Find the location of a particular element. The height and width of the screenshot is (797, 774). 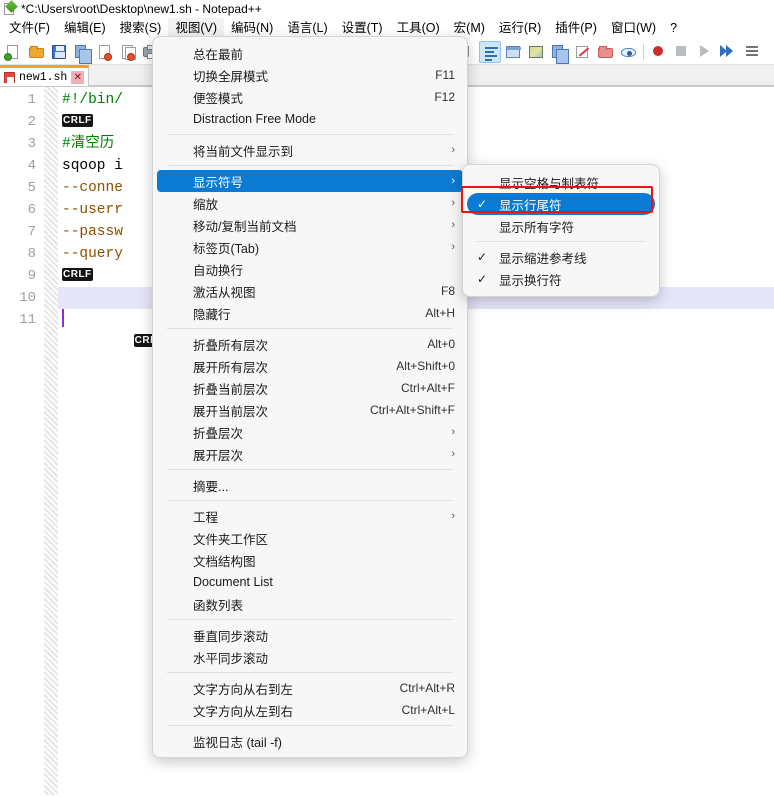

indent-guide-icon is located at coordinates (513, 52).